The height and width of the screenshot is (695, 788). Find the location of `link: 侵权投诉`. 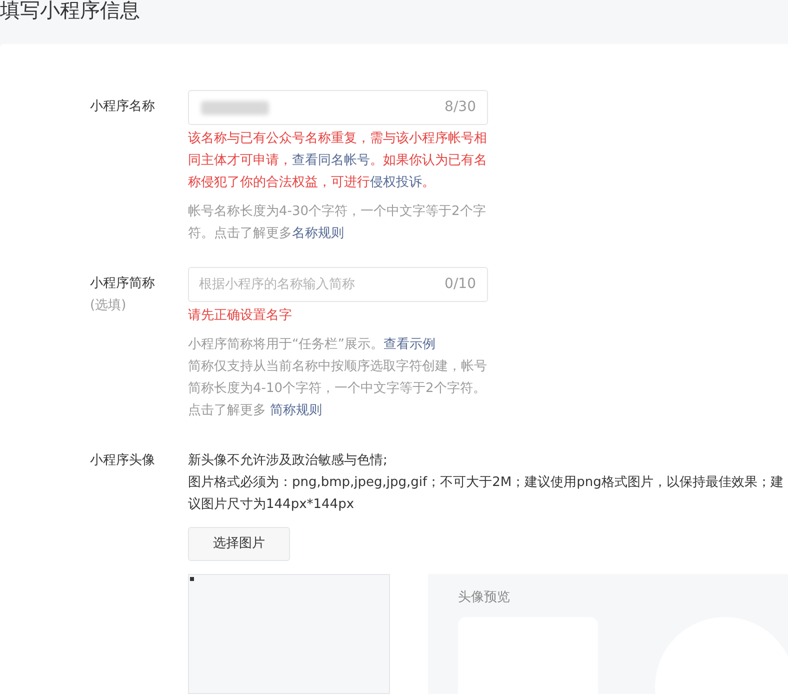

link: 侵权投诉 is located at coordinates (396, 182).